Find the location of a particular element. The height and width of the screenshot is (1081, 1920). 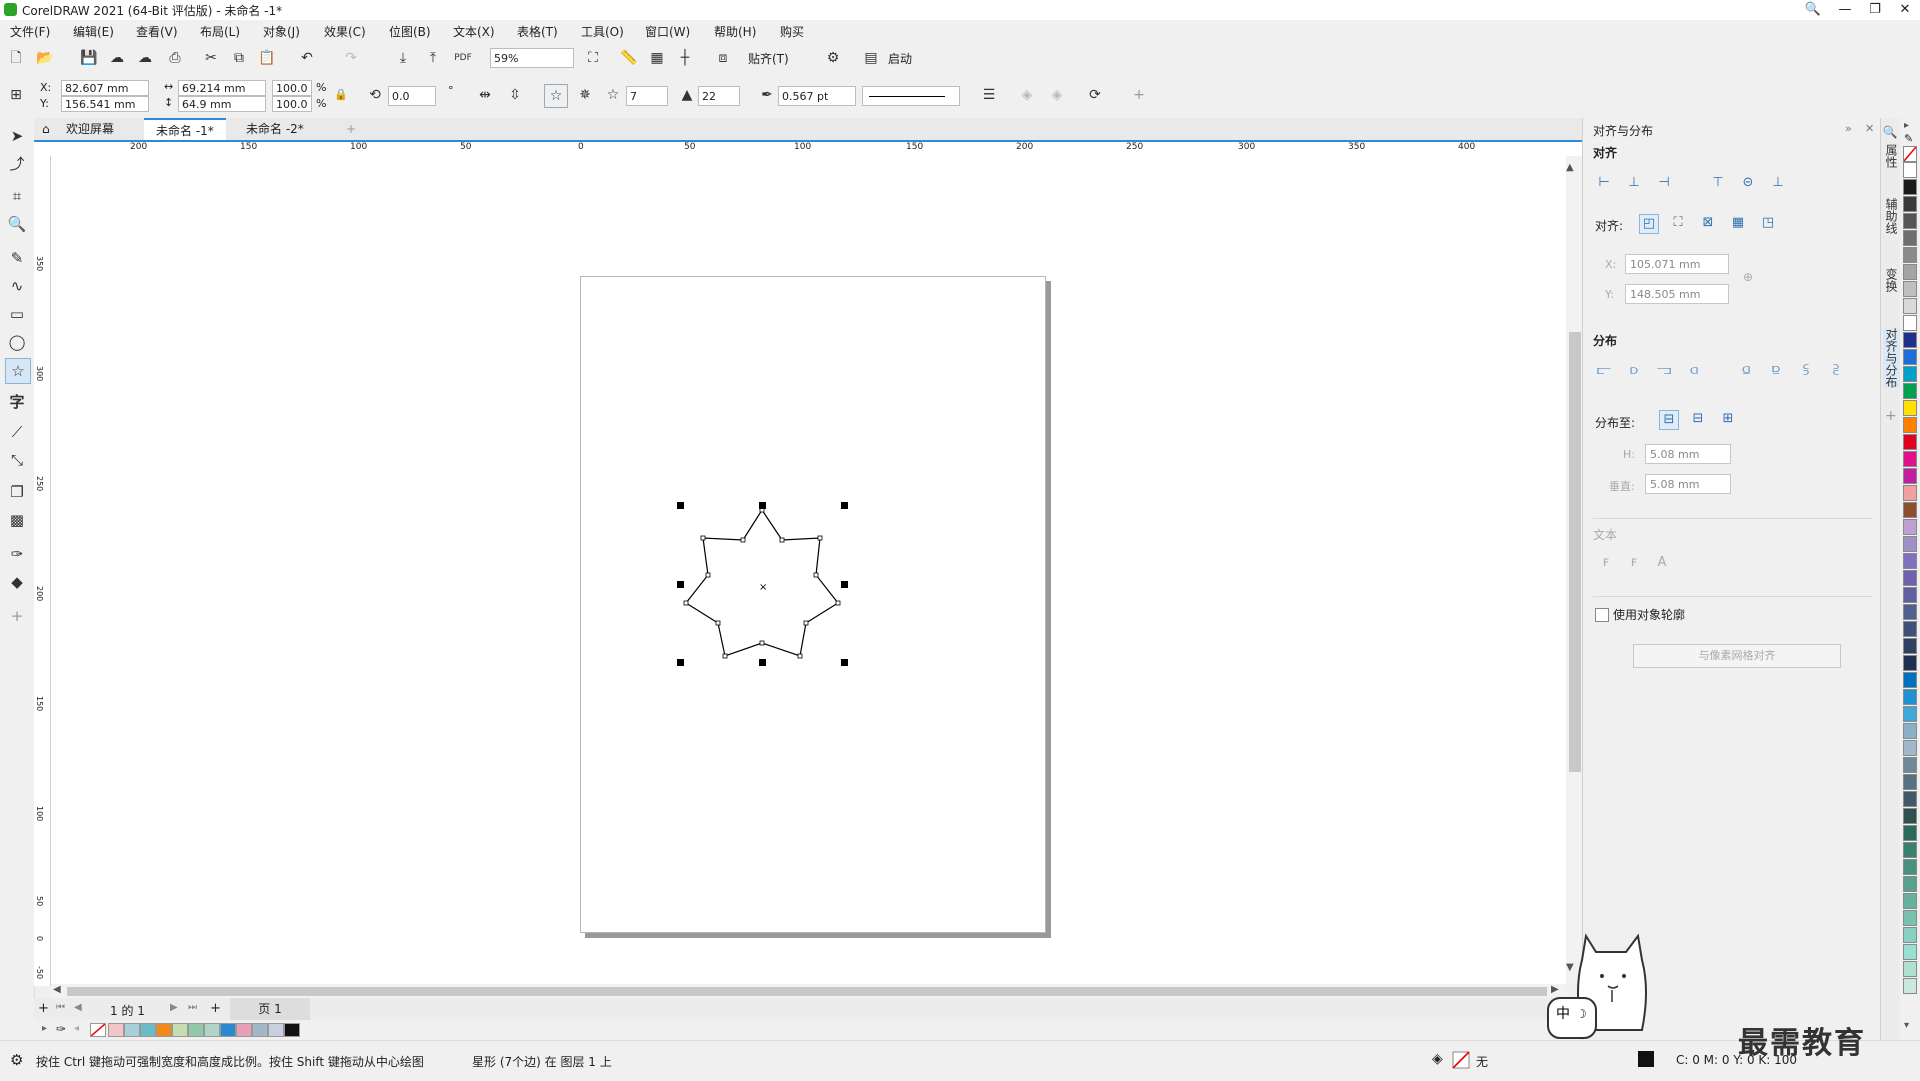

launch-dropdown: 启动 is located at coordinates (900, 58).